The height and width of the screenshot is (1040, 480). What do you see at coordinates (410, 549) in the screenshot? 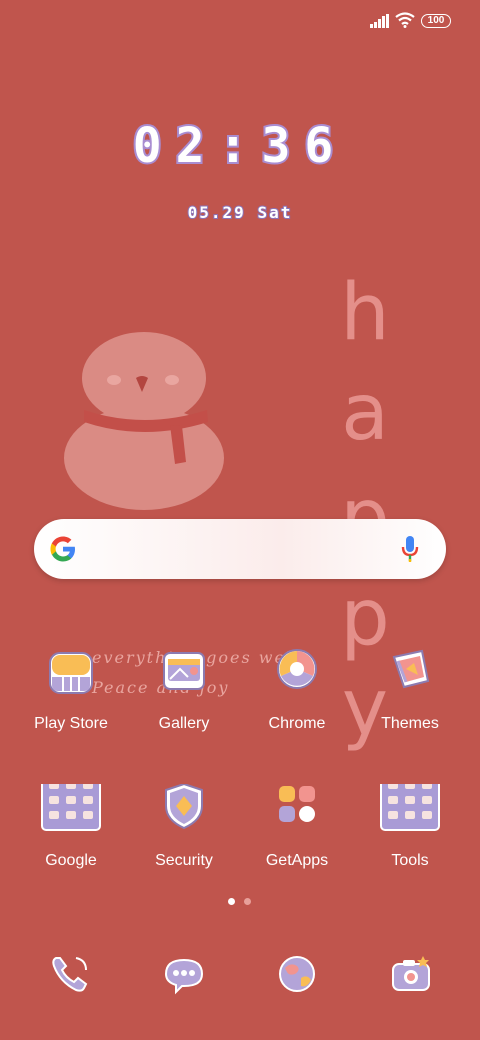
I see `mic-icon` at bounding box center [410, 549].